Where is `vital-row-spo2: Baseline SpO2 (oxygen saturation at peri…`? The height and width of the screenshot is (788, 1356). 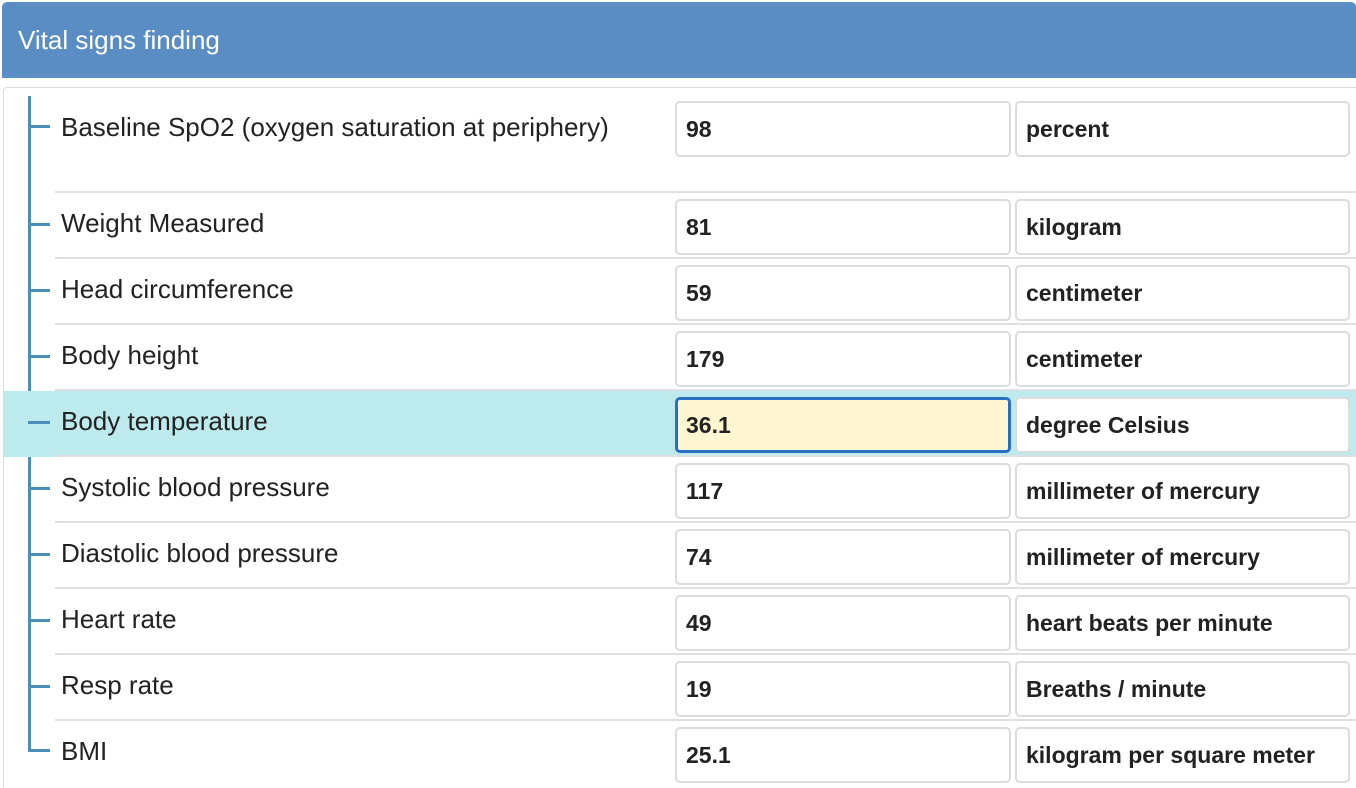
vital-row-spo2: Baseline SpO2 (oxygen saturation at peri… is located at coordinates (678, 144).